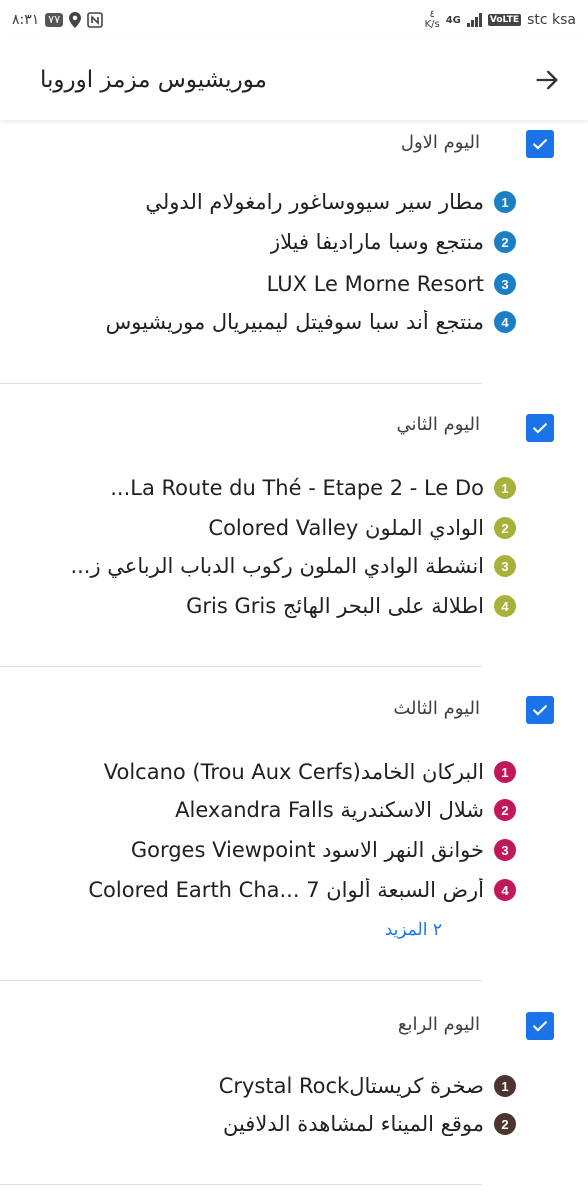 The width and height of the screenshot is (588, 1200). What do you see at coordinates (353, 1124) in the screenshot?
I see `stop-name: موقع الميناء لمشاهدة الدلافين` at bounding box center [353, 1124].